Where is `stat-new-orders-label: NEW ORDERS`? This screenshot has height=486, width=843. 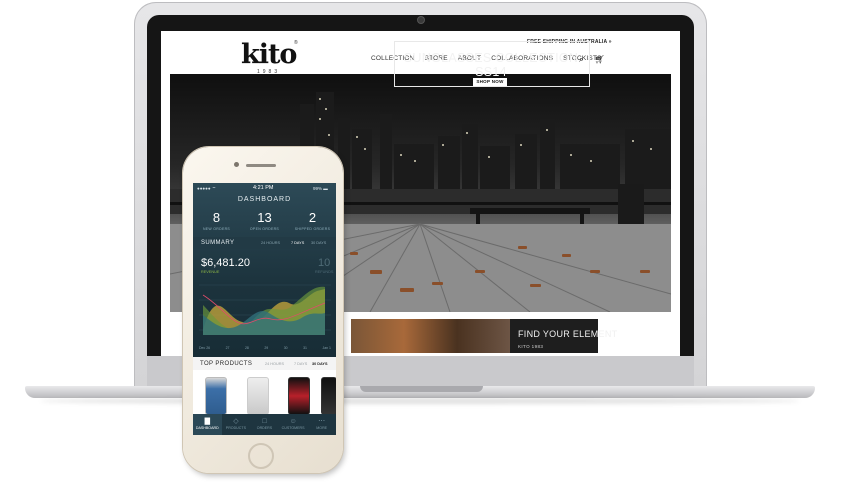 stat-new-orders-label: NEW ORDERS is located at coordinates (216, 229).